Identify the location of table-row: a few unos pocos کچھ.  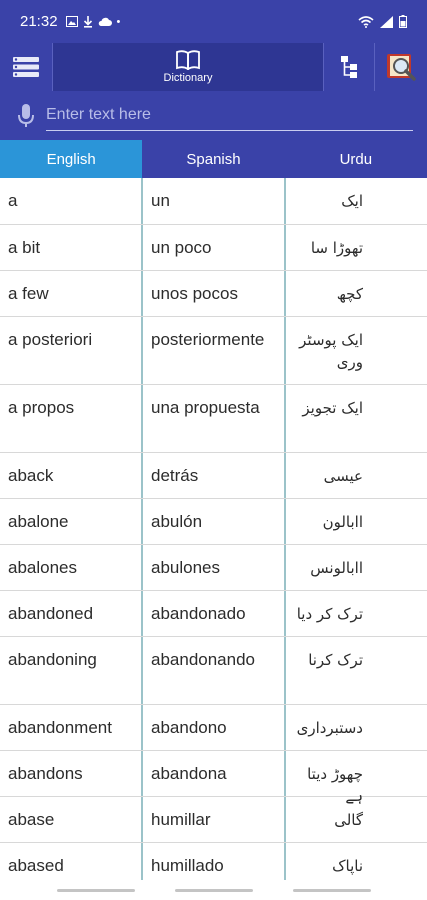
(213, 294).